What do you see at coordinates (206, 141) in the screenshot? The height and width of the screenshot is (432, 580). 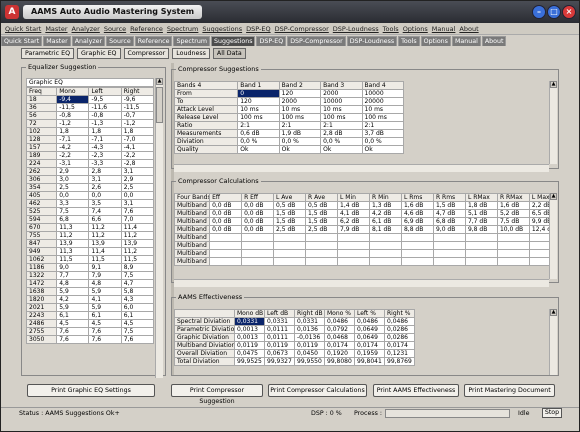 I see `row-label: Diviation` at bounding box center [206, 141].